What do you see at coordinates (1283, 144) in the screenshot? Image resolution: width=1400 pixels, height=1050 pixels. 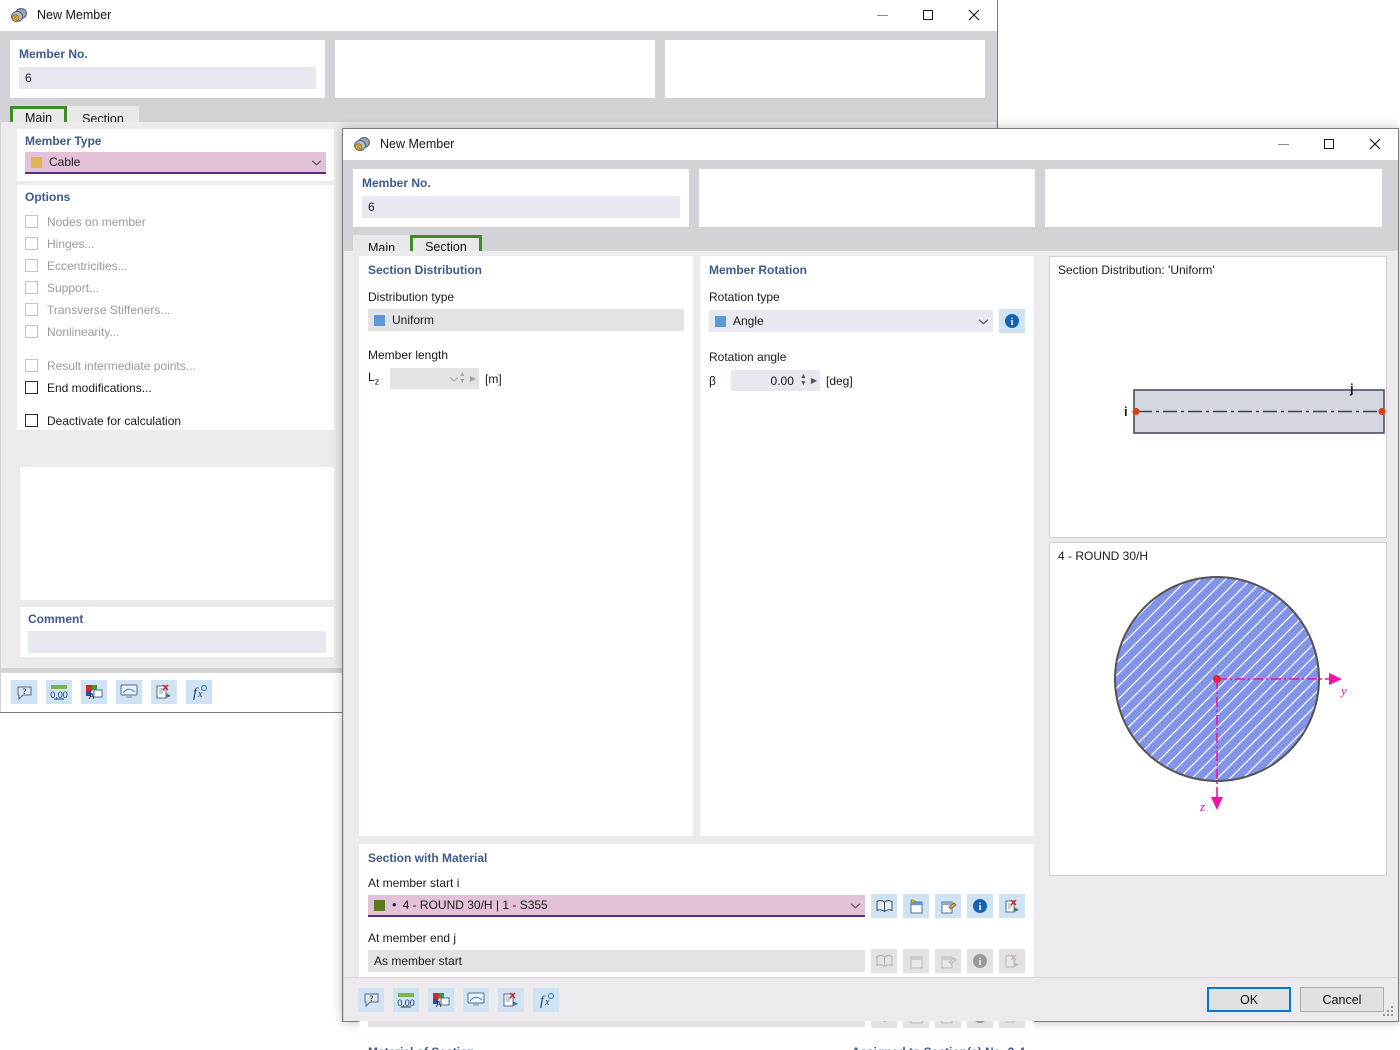 I see `minimize-button-front` at bounding box center [1283, 144].